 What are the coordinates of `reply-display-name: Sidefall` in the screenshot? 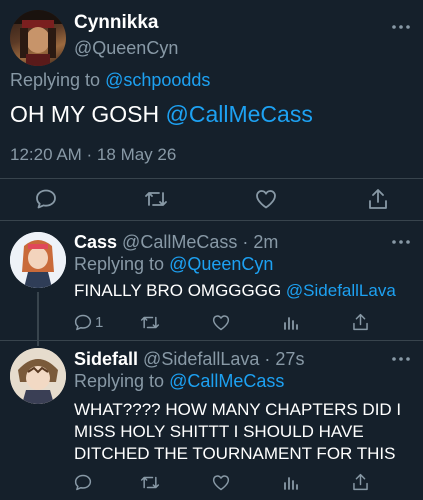 It's located at (106, 359).